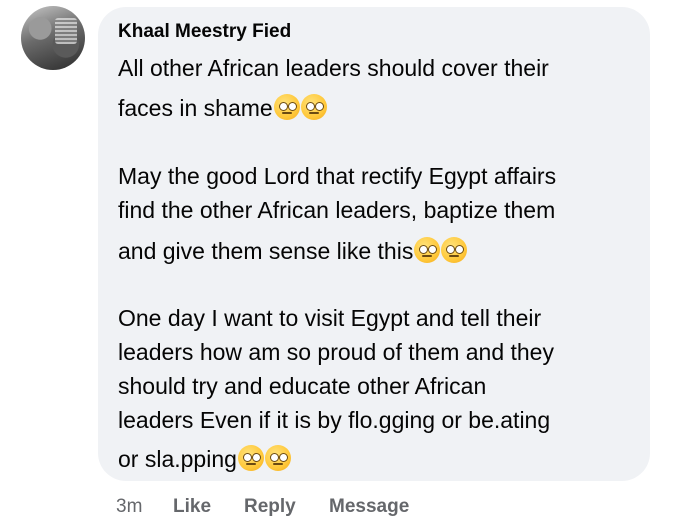 Image resolution: width=680 pixels, height=528 pixels. What do you see at coordinates (53, 38) in the screenshot?
I see `avatar` at bounding box center [53, 38].